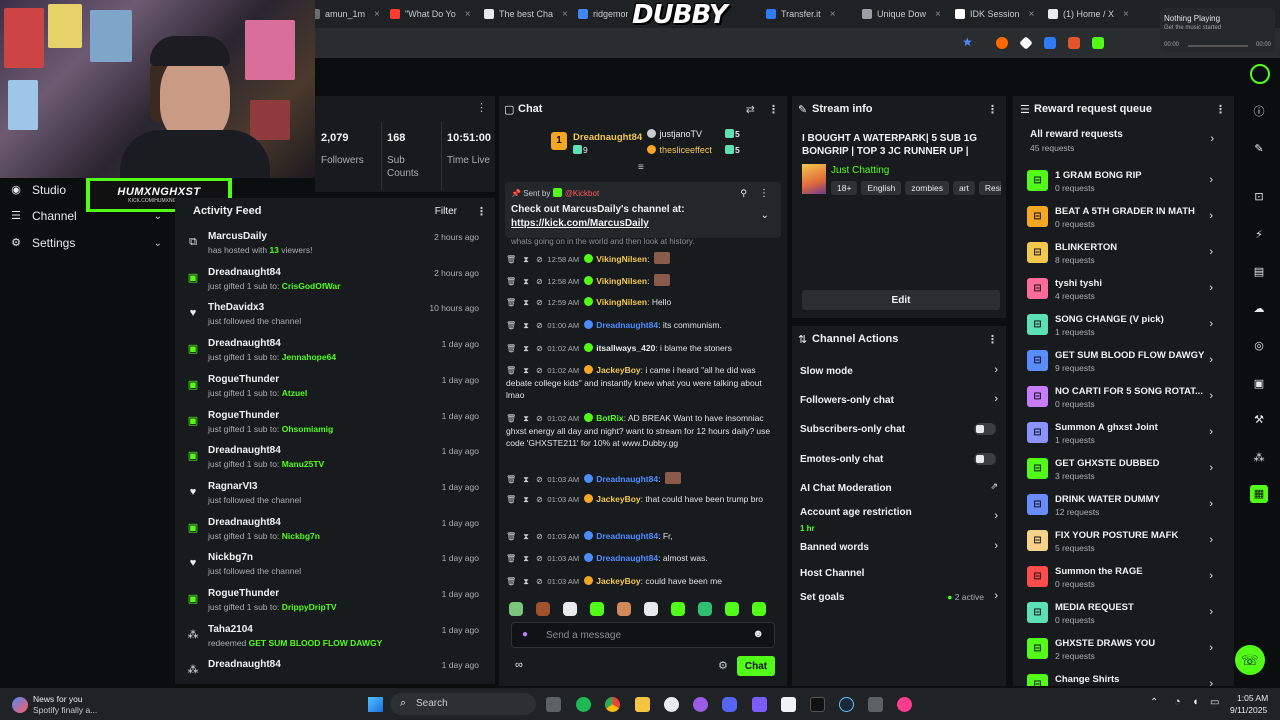  What do you see at coordinates (236, 307) in the screenshot?
I see `activity-username: TheDavidx3` at bounding box center [236, 307].